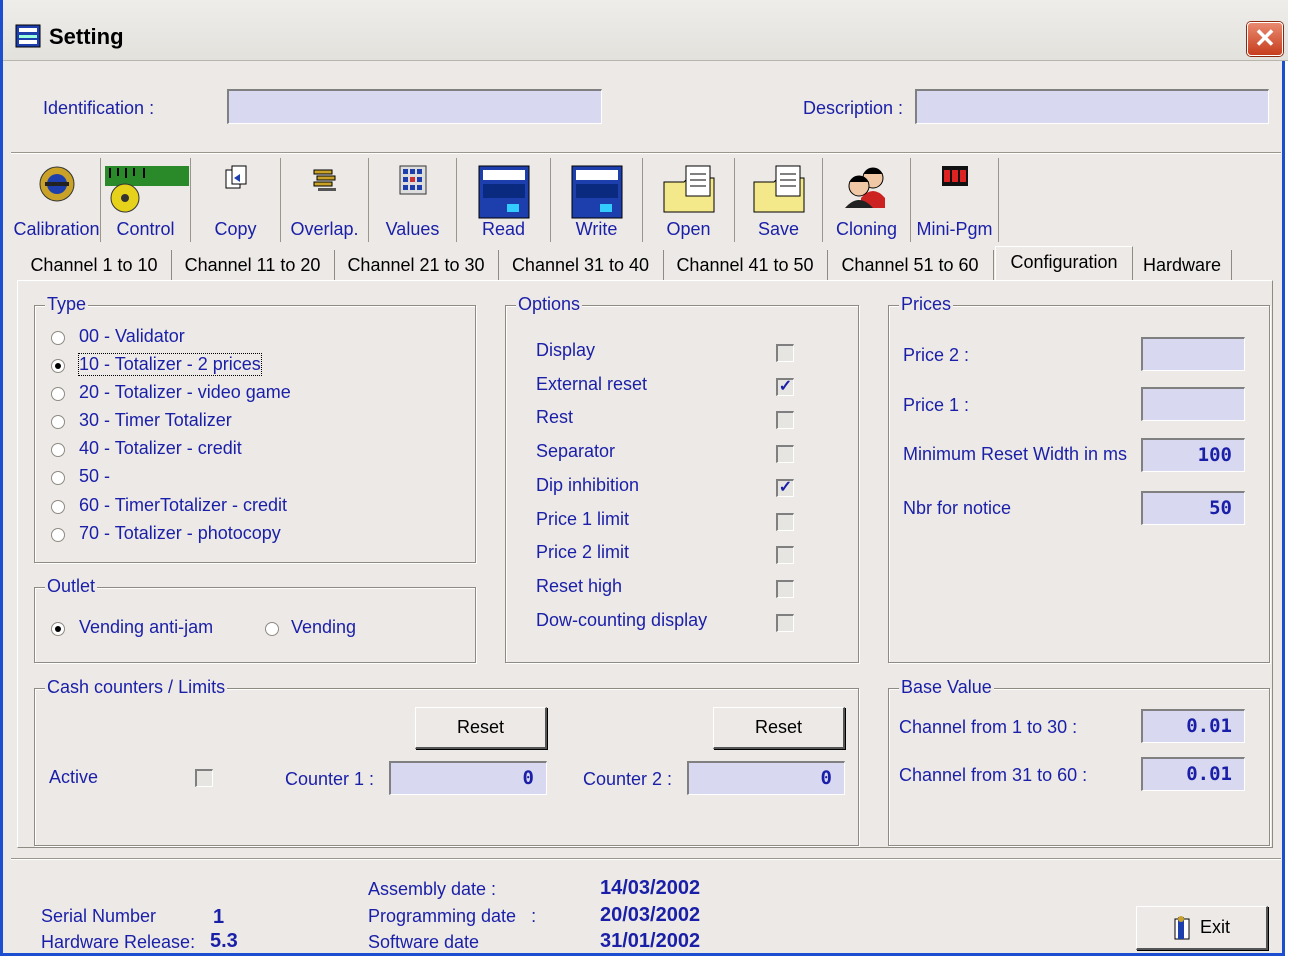 The image size is (1291, 956). I want to click on identification-label: Identification :, so click(99, 108).